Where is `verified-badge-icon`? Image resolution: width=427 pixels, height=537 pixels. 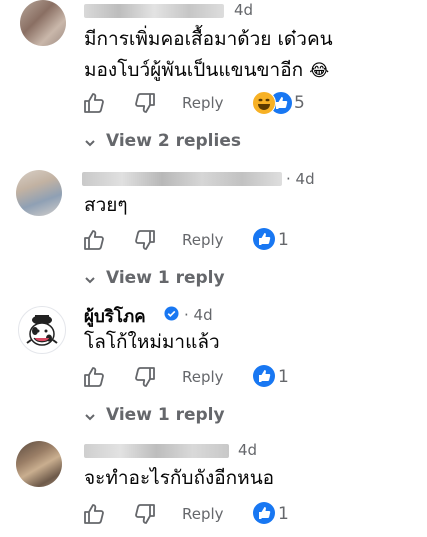 verified-badge-icon is located at coordinates (171, 313).